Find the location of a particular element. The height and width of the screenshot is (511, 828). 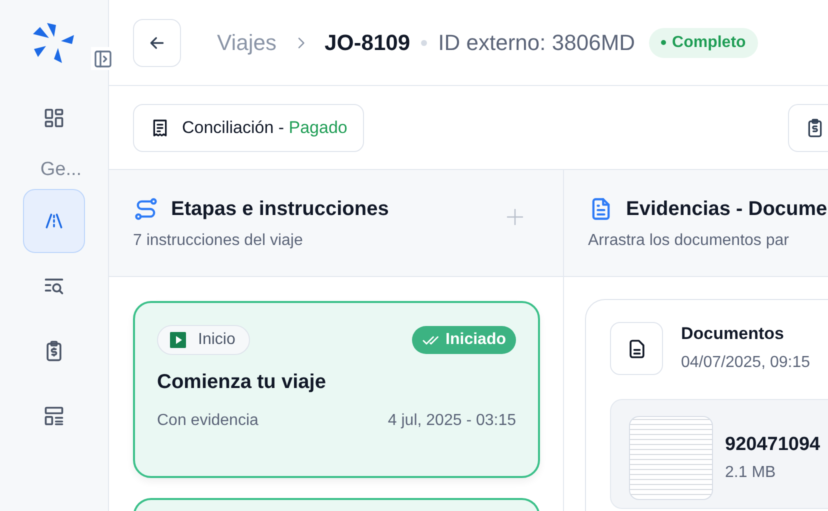

panel-title: Evidencias - Docume is located at coordinates (727, 209).